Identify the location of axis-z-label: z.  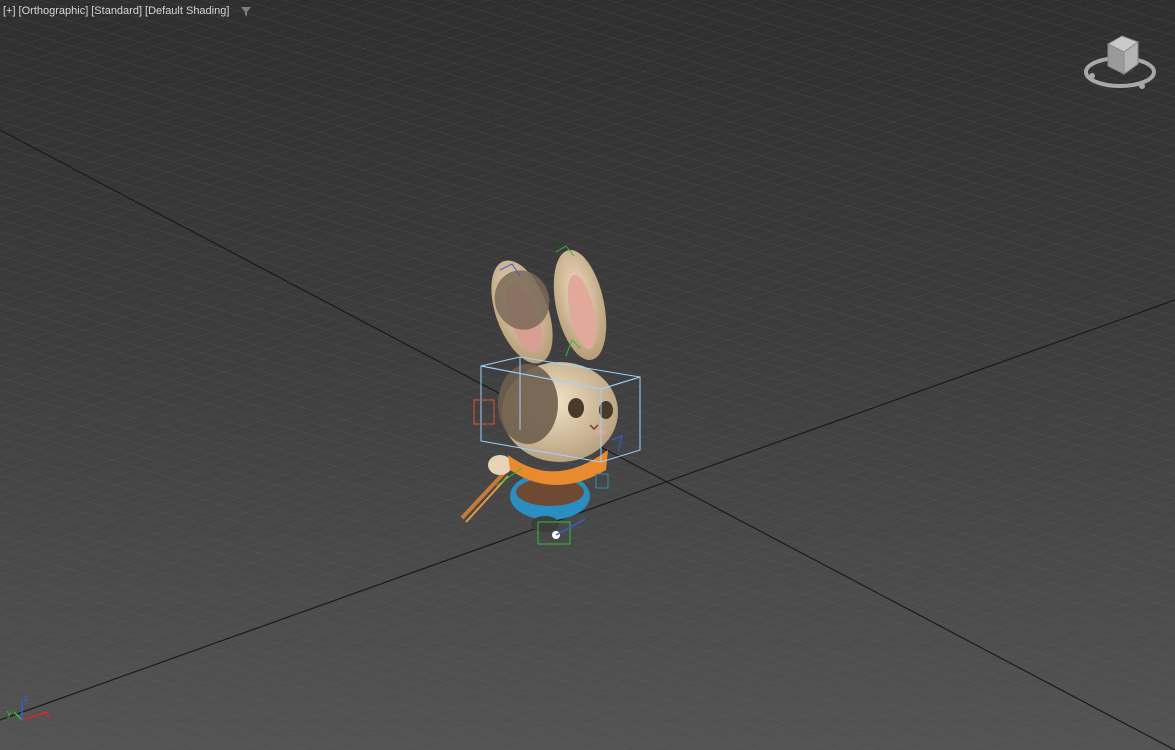
(26, 698).